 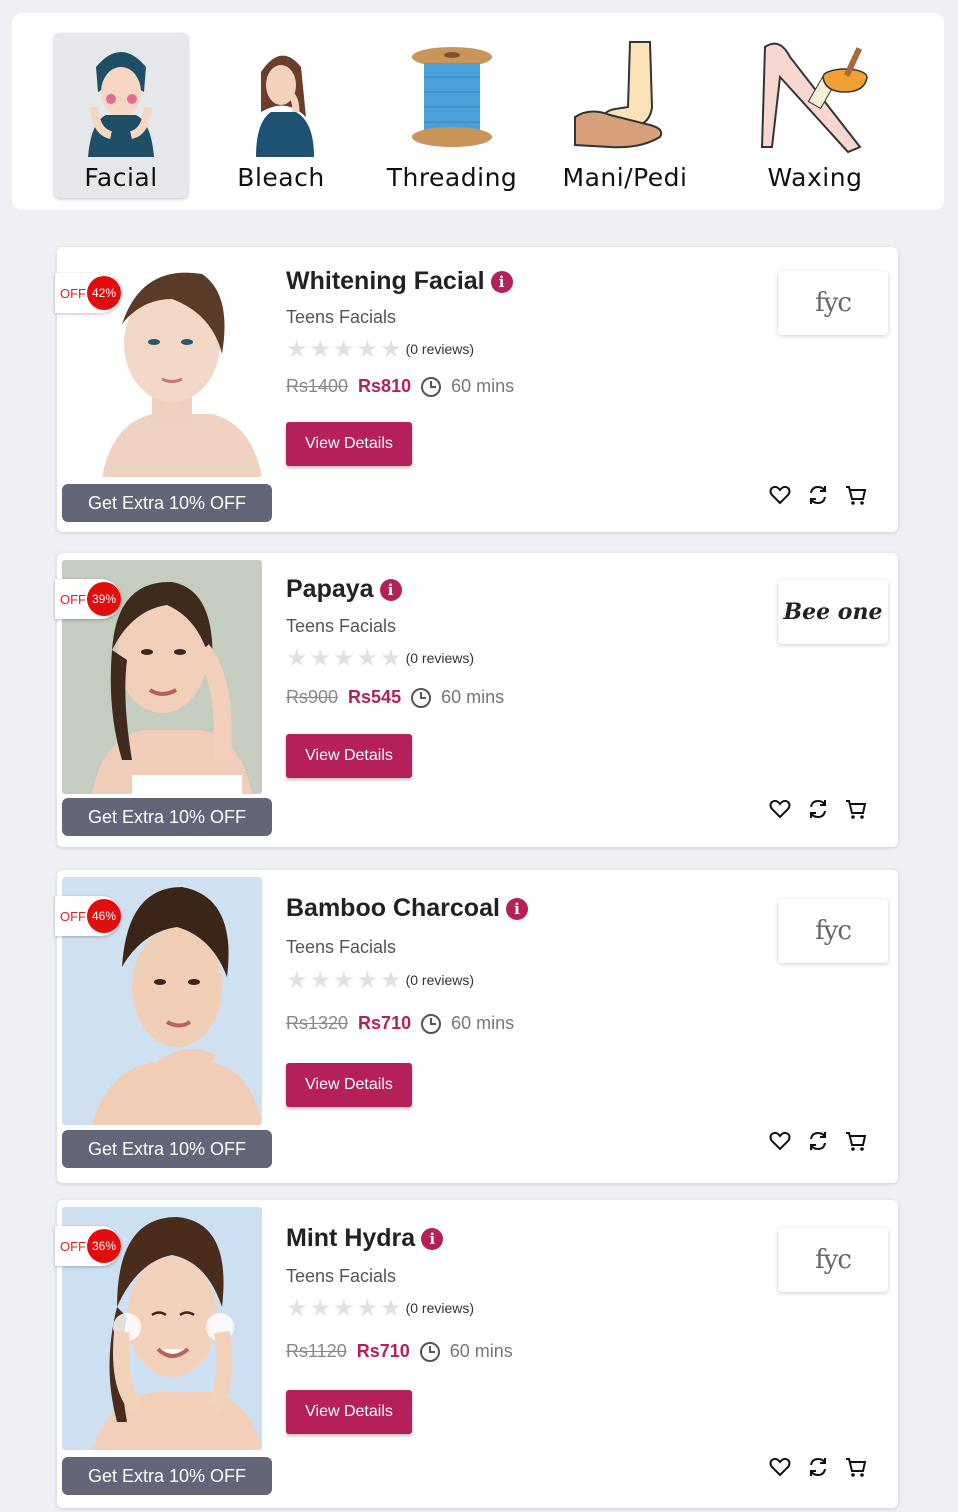 I want to click on product-title-text: Mint Hydra, so click(x=351, y=1238).